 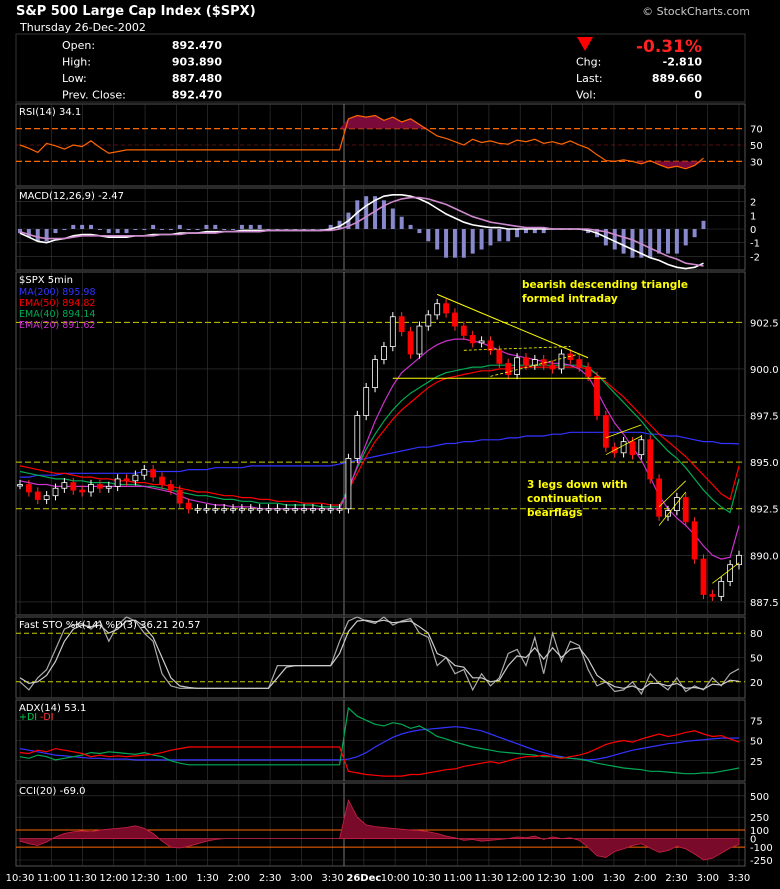 What do you see at coordinates (551, 878) in the screenshot?
I see `x-tick-label: 12:30` at bounding box center [551, 878].